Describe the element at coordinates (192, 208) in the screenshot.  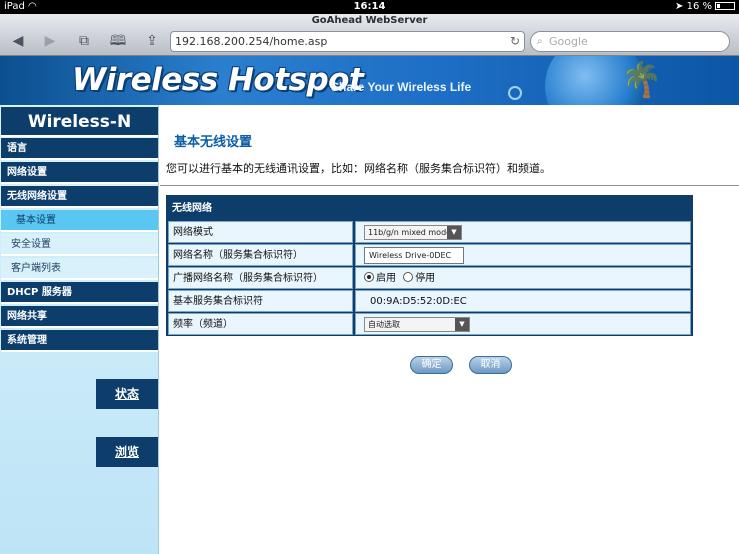
I see `panel-title: 无线网络` at that location.